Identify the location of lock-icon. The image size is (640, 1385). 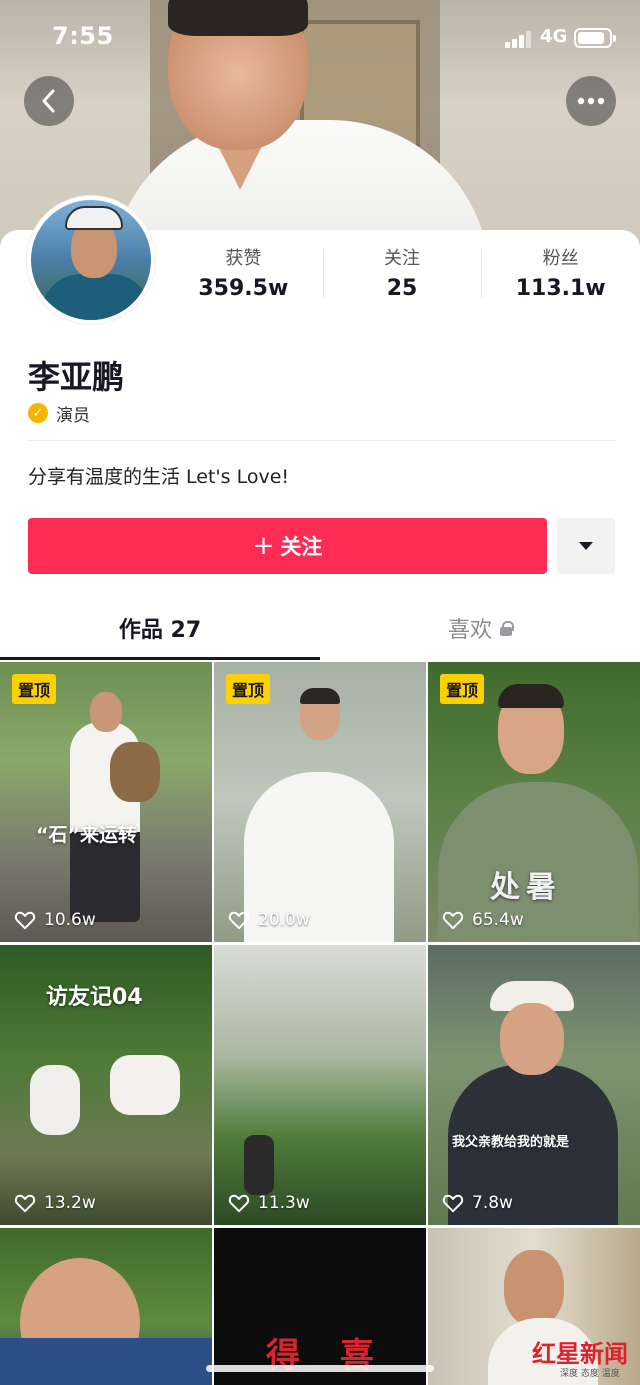
(507, 628).